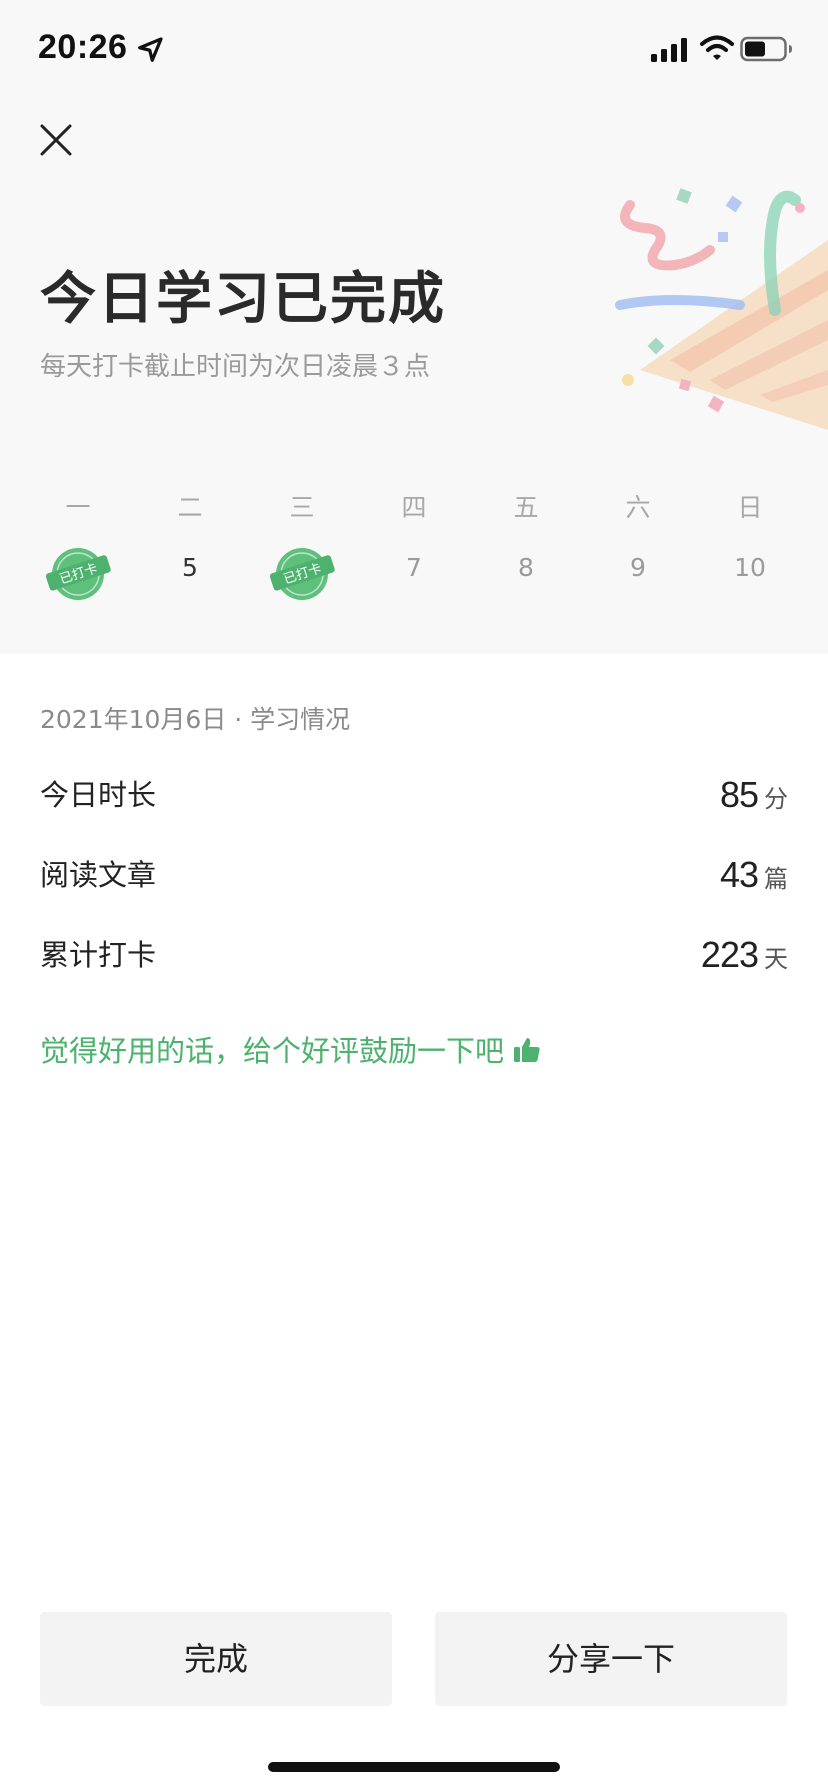  I want to click on page-title: 今日学习已完成, so click(243, 299).